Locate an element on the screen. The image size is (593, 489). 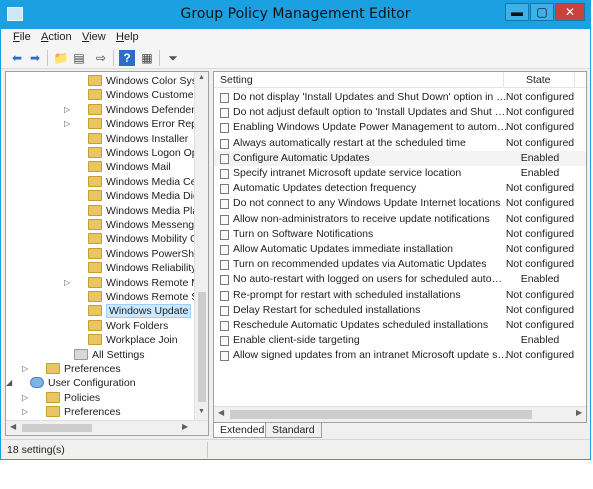
forward-arrow-icon: ➡ is located at coordinates (35, 58).